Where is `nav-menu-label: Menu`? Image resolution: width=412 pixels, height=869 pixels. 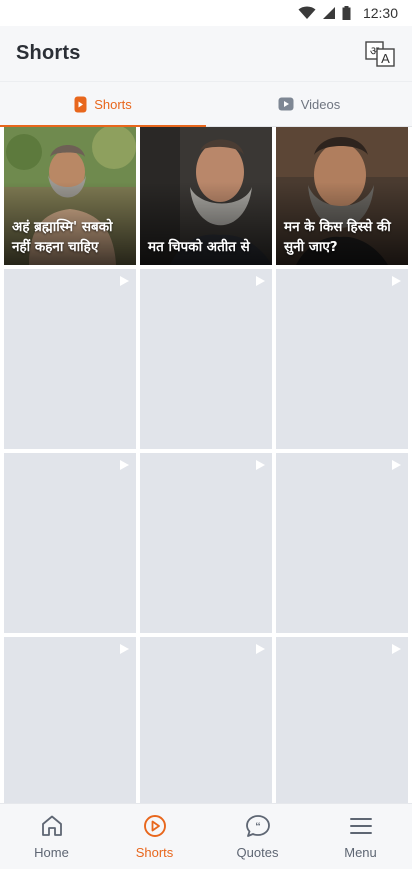
nav-menu-label: Menu is located at coordinates (360, 852).